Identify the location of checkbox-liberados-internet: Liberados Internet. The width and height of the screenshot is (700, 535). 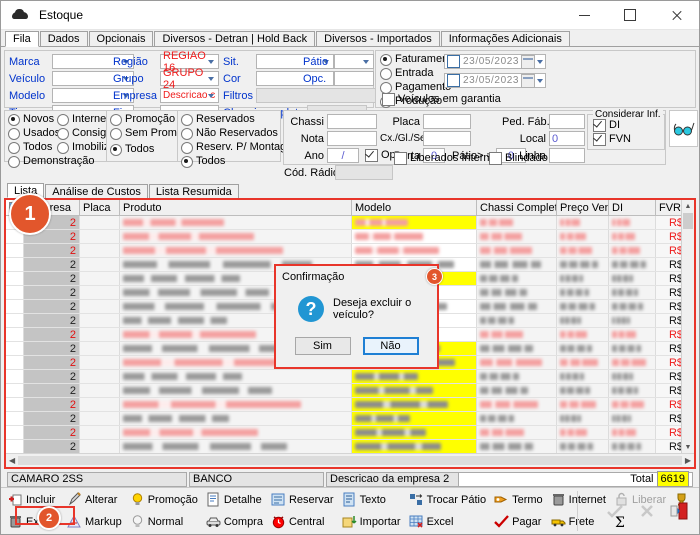
(446, 158).